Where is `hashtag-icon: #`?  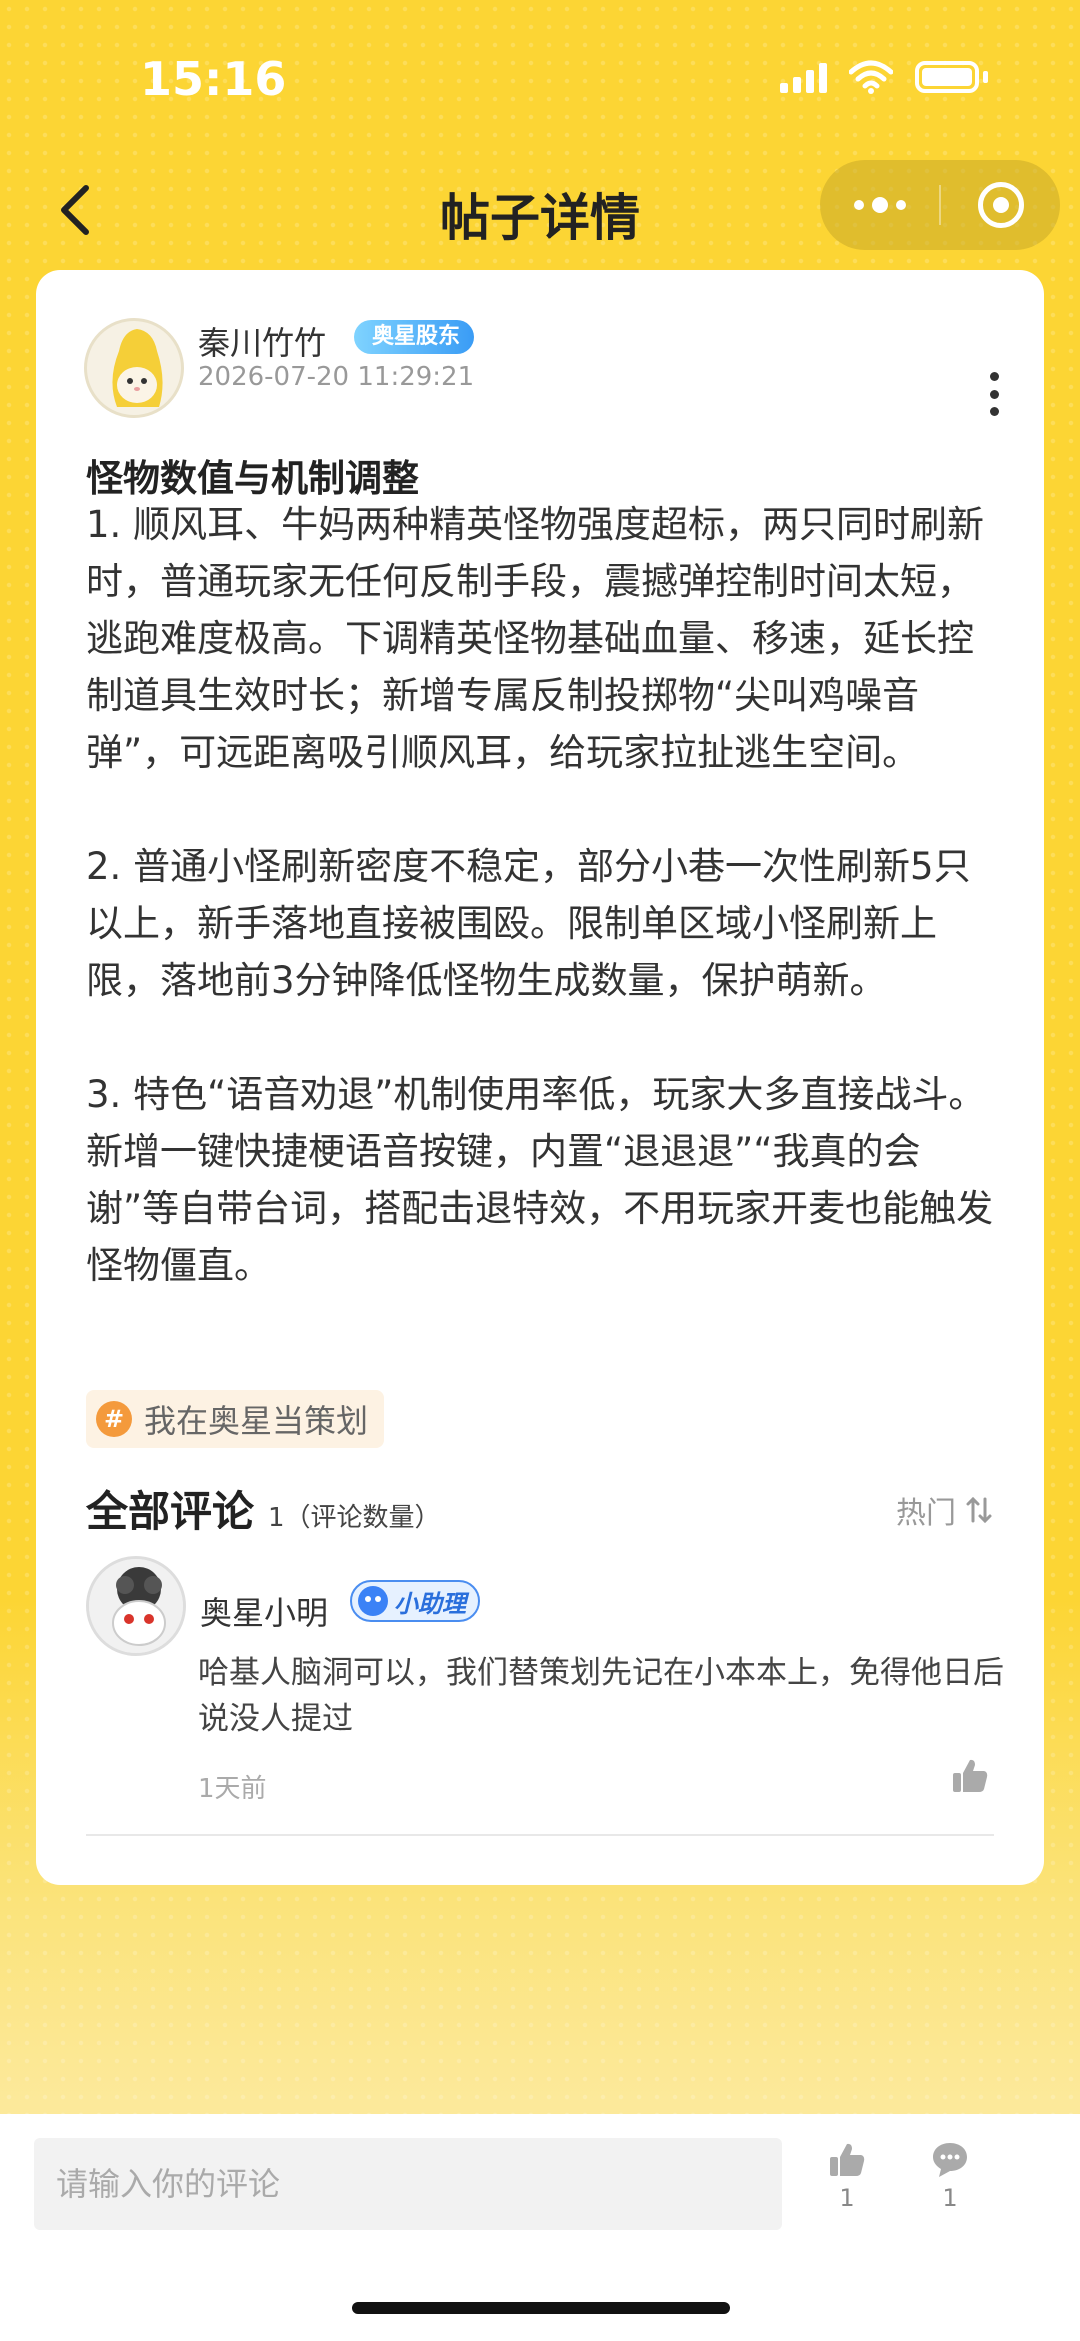
hashtag-icon: # is located at coordinates (114, 1419).